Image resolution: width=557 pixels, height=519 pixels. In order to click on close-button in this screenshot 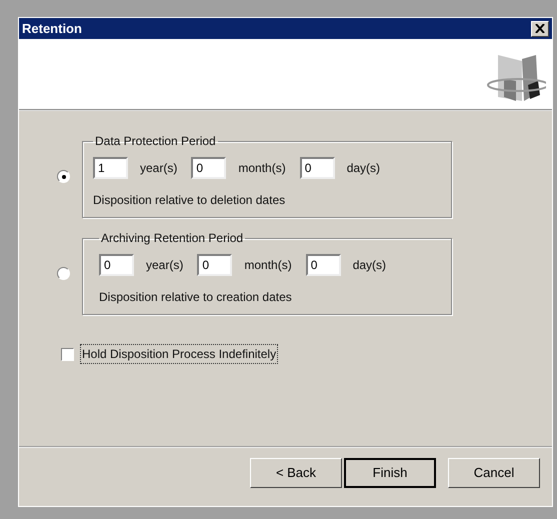, I will do `click(540, 28)`.